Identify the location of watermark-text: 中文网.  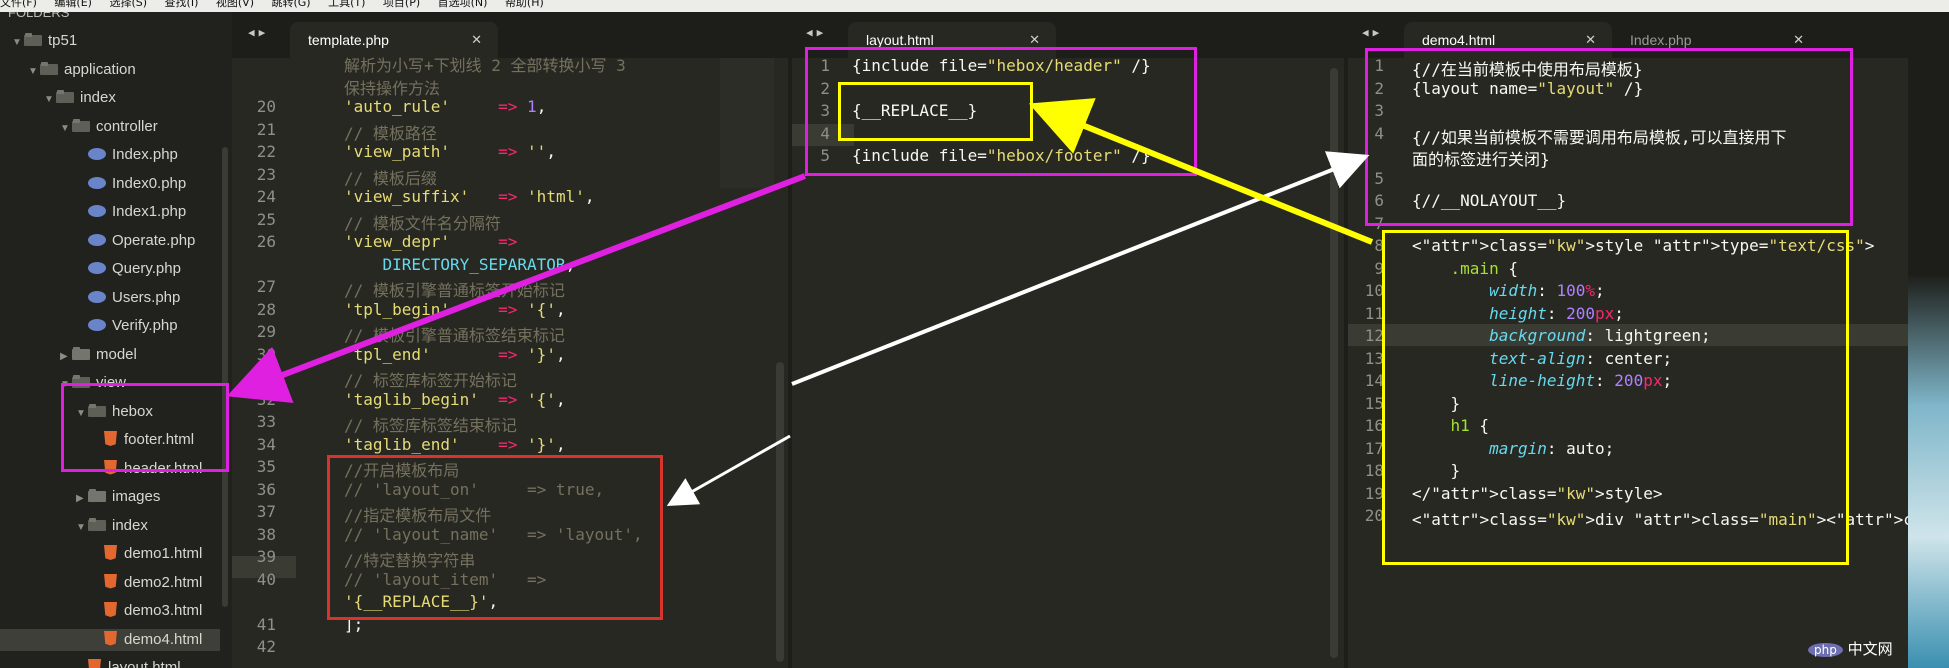
(1870, 649).